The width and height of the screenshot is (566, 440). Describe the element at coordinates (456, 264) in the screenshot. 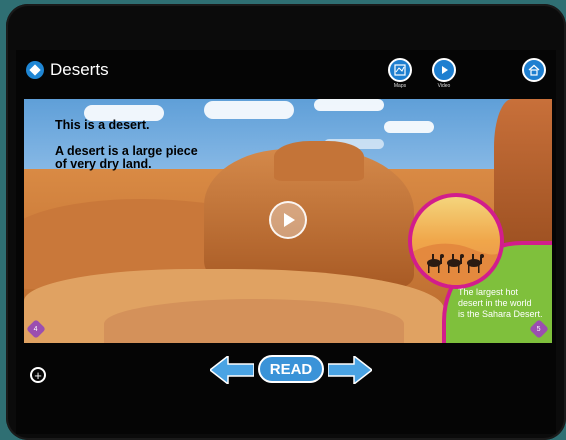

I see `camel-caravan-illustration` at that location.